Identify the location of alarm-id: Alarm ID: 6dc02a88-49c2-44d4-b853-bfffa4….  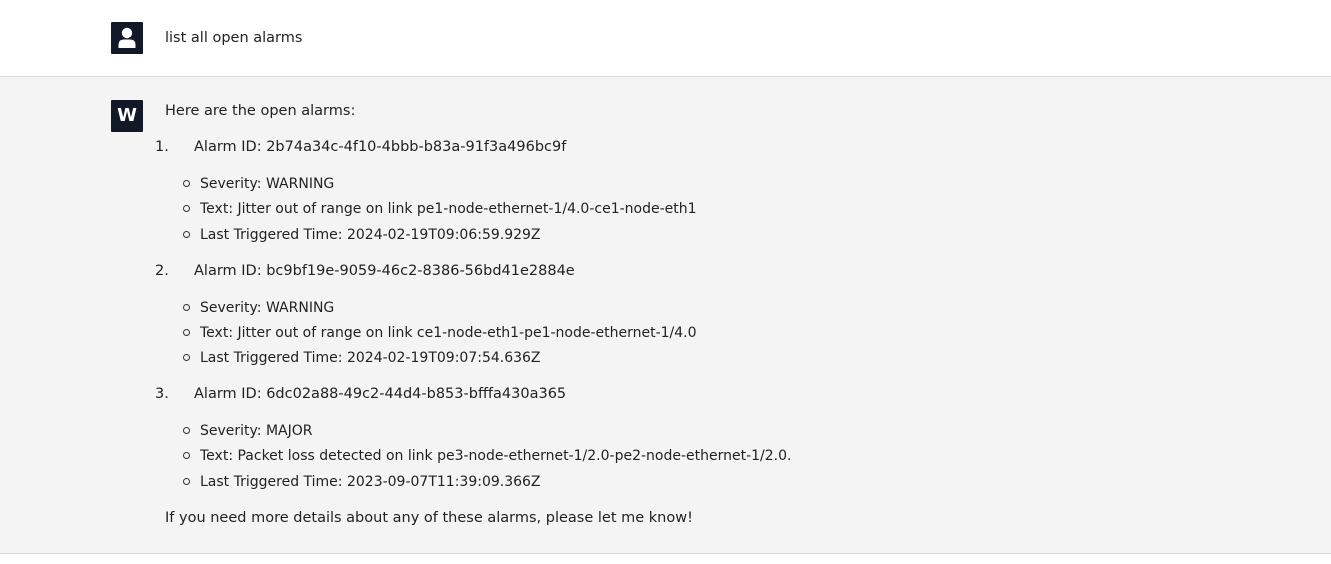
(380, 394).